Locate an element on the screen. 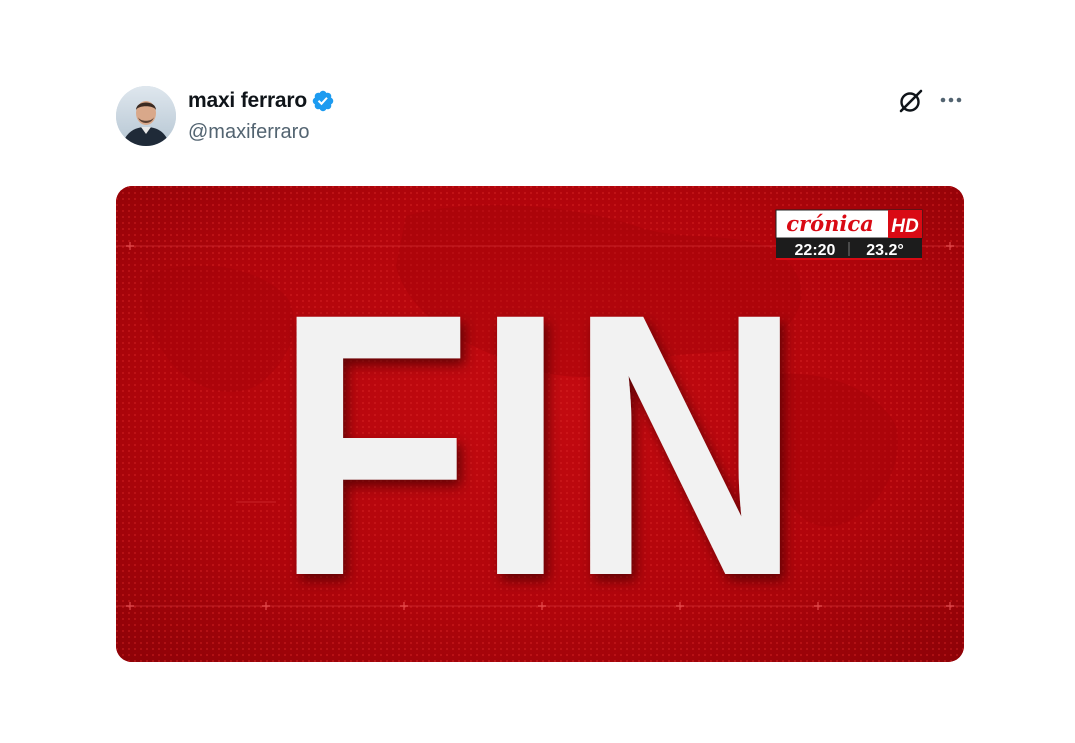 Image resolution: width=1075 pixels, height=743 pixels. channel-hd-text: HD is located at coordinates (905, 226).